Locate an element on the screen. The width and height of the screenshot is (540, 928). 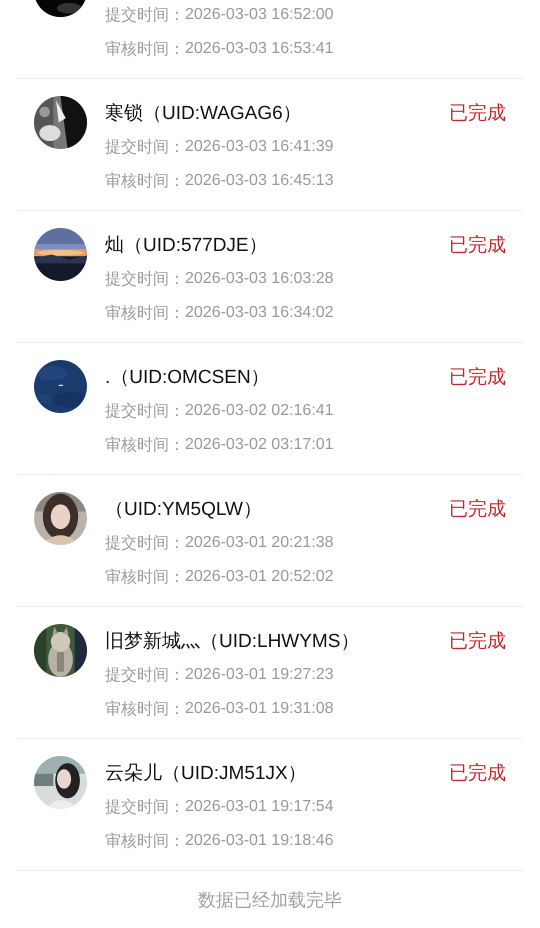
timestamp: 2026-03-03 16:53:41 is located at coordinates (259, 49).